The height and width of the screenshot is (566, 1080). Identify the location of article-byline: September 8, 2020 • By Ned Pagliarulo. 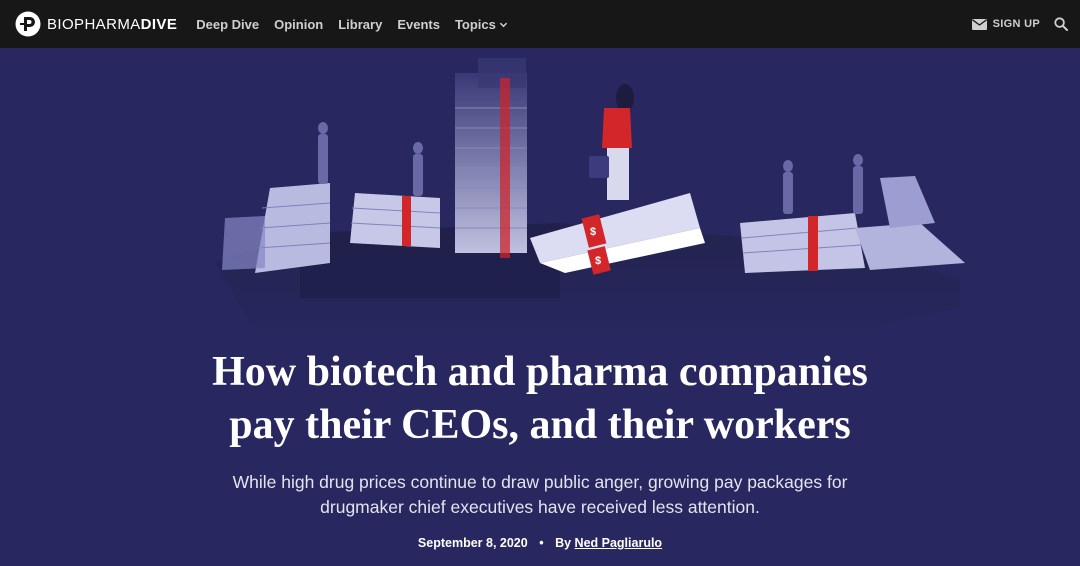
(540, 543).